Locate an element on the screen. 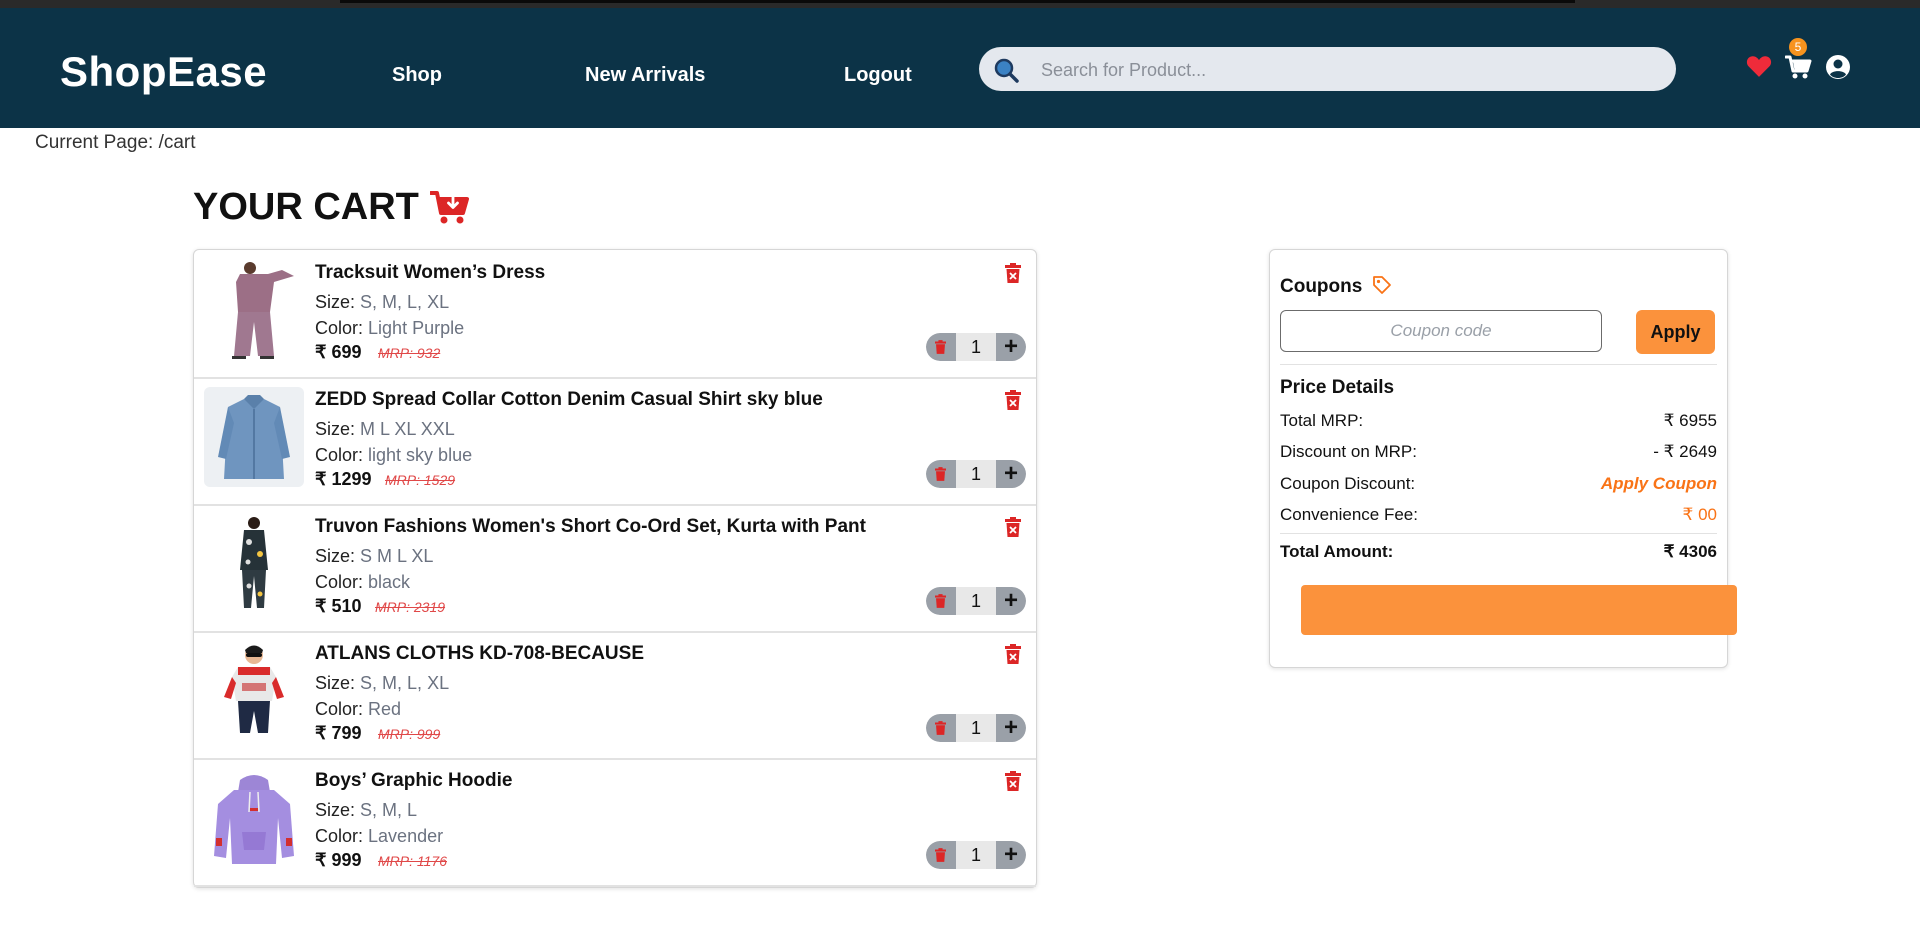 The image size is (1920, 926). place-order-button is located at coordinates (1519, 610).